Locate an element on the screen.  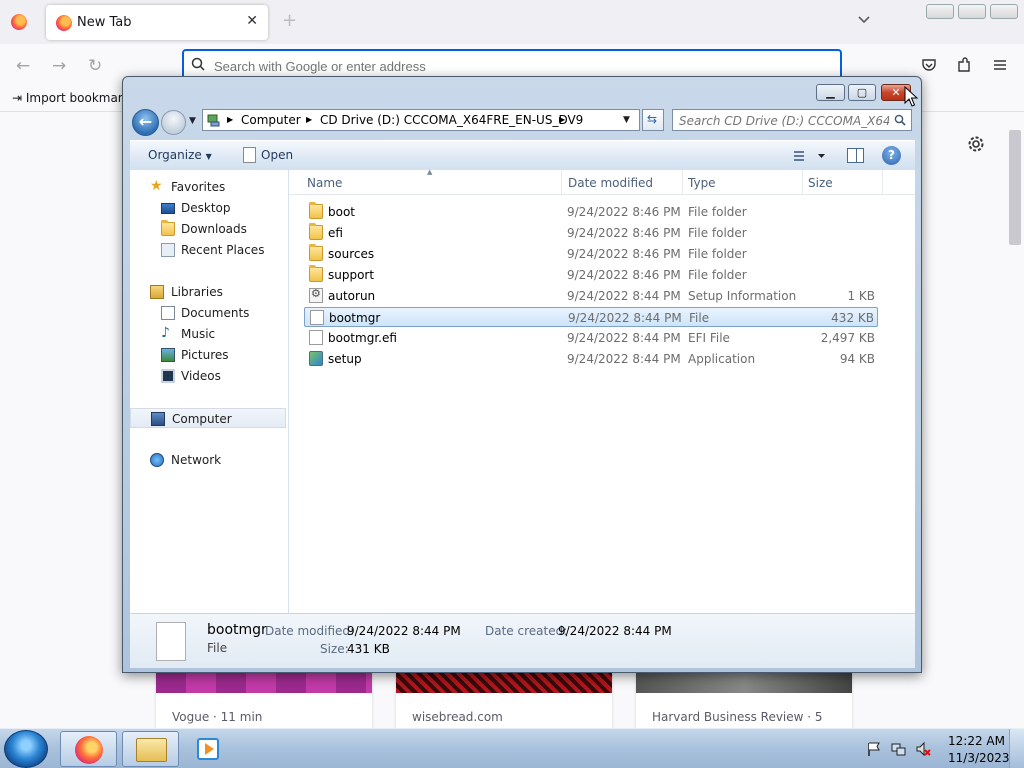
forward-button is located at coordinates (173, 122).